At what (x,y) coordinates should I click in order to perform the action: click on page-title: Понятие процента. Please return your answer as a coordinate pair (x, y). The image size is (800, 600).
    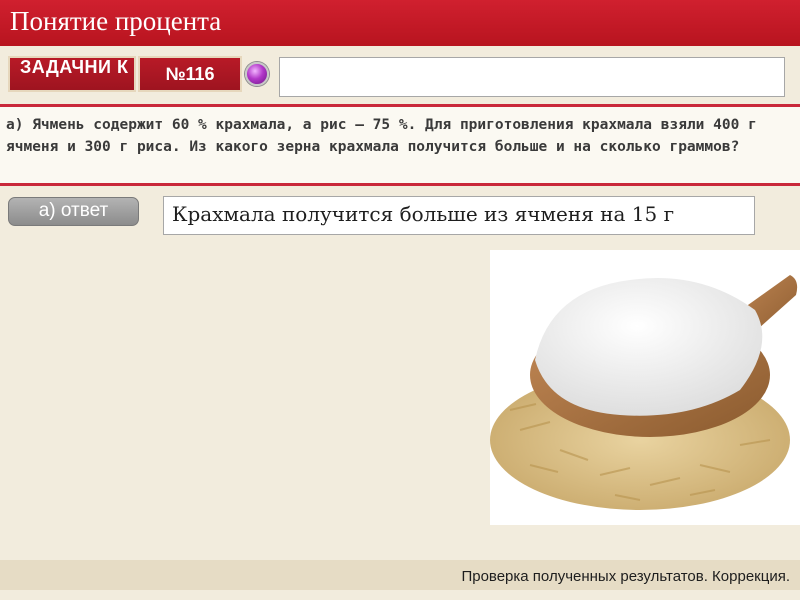
    Looking at the image, I should click on (116, 21).